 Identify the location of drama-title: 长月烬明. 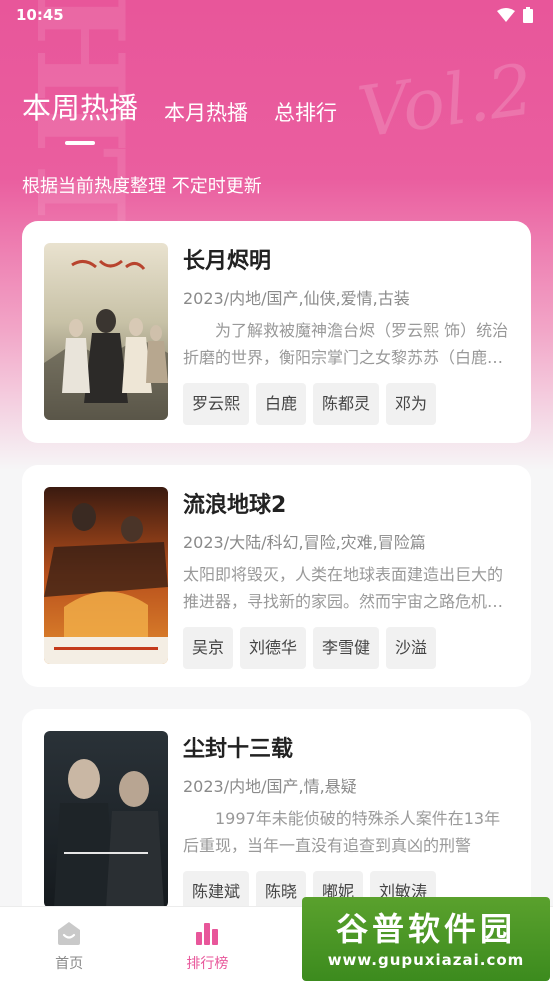
(227, 261).